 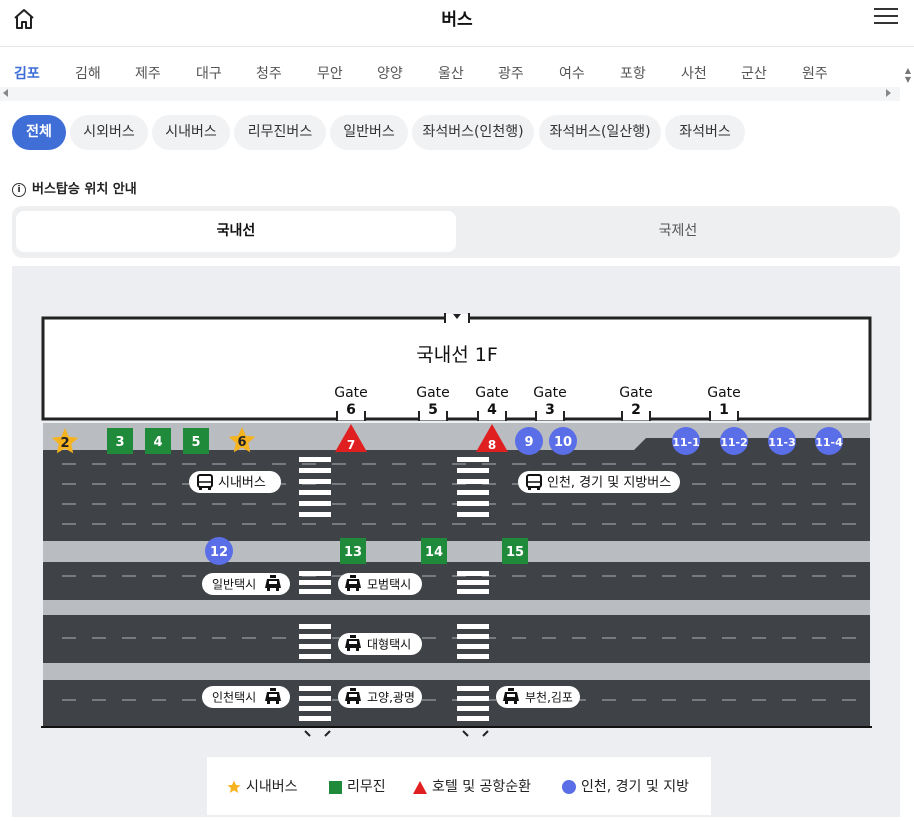 I want to click on filter-chip: 좌석버스(인천행), so click(x=473, y=132).